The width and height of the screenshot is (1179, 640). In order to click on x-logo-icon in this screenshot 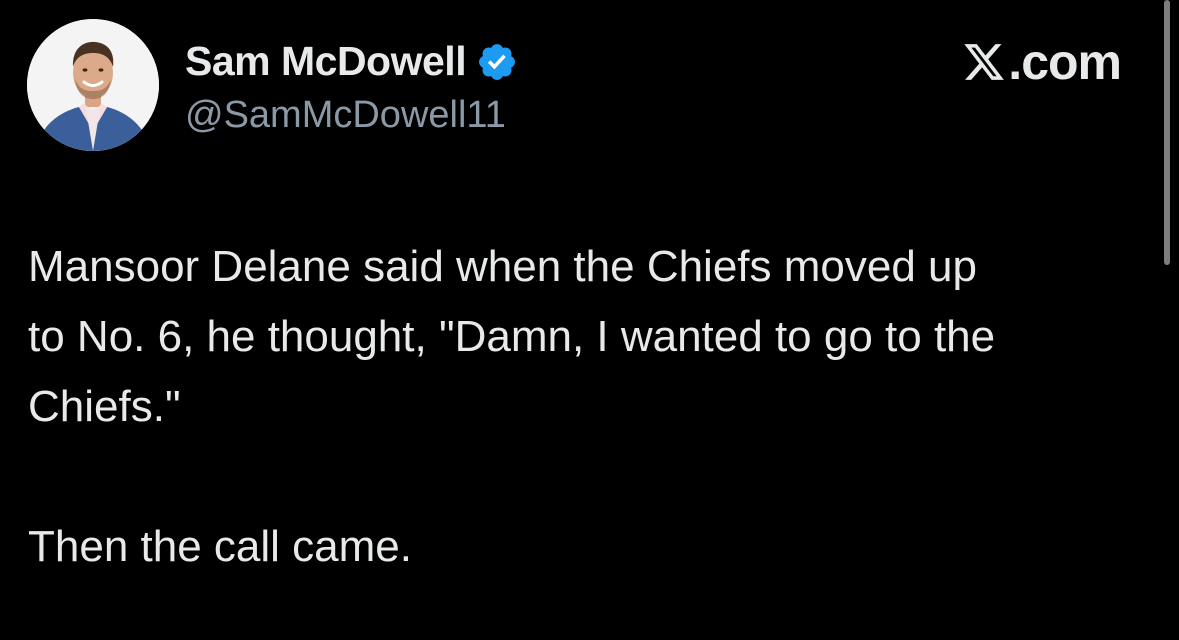, I will do `click(984, 62)`.